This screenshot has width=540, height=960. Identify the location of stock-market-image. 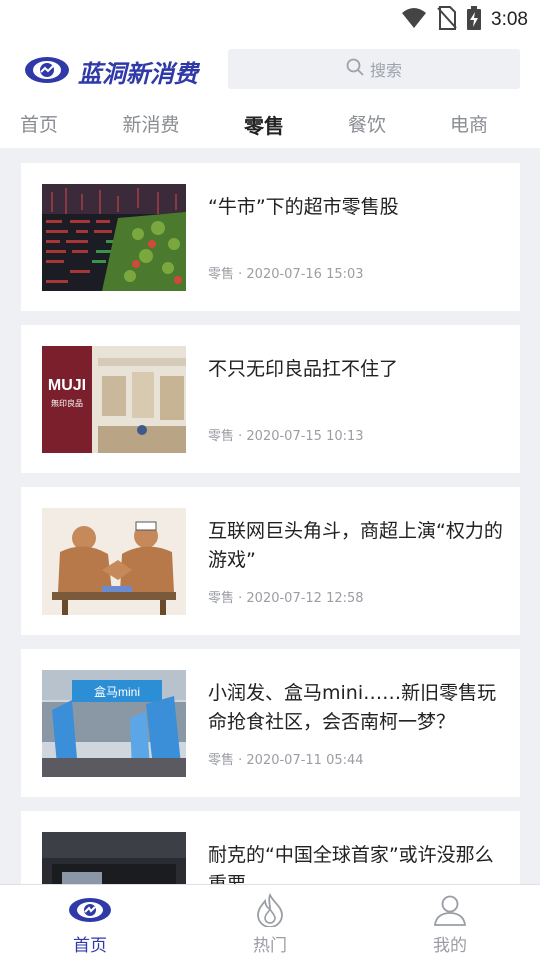
(114, 237).